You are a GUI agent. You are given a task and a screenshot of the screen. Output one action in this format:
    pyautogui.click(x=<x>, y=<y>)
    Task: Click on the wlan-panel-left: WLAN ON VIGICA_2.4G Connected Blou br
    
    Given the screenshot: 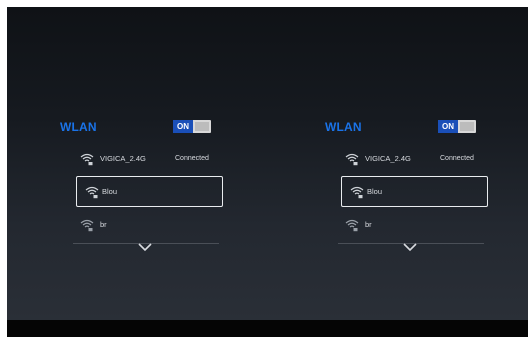 What is the action you would take?
    pyautogui.click(x=141, y=185)
    